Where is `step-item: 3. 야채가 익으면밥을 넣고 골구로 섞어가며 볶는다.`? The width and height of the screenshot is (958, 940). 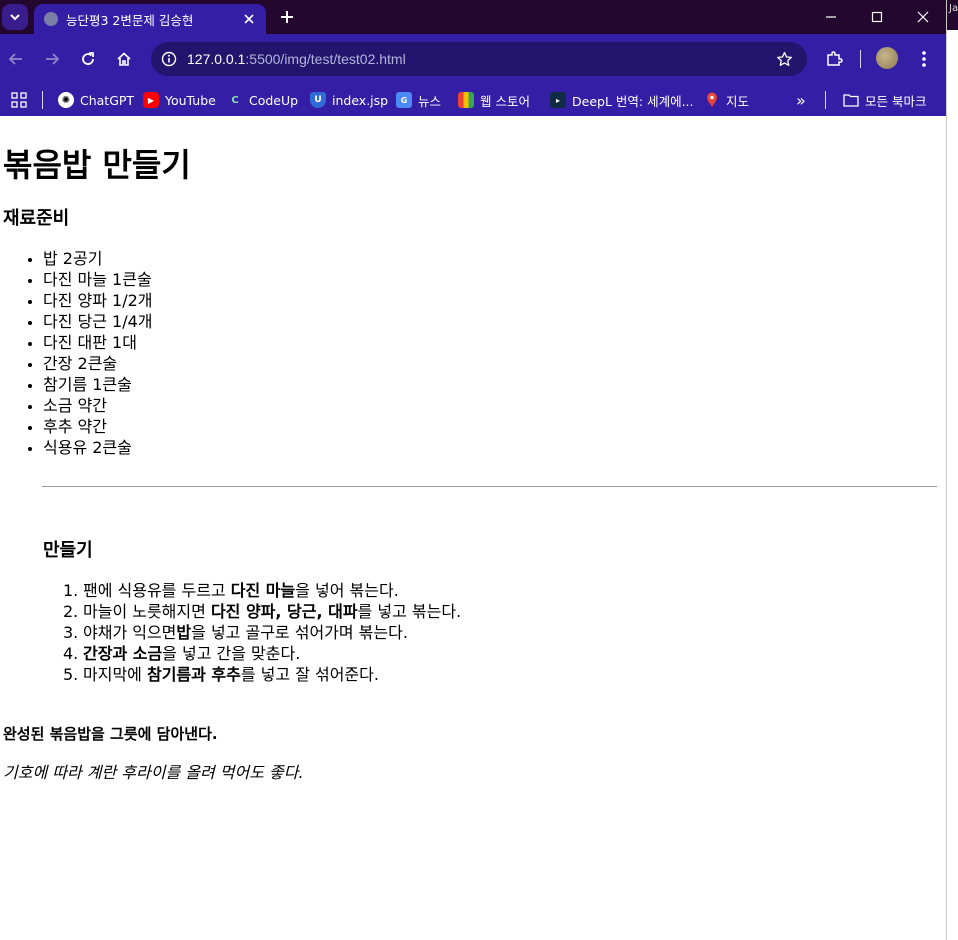 step-item: 3. 야채가 익으면밥을 넣고 골구로 섞어가며 볶는다. is located at coordinates (262, 632).